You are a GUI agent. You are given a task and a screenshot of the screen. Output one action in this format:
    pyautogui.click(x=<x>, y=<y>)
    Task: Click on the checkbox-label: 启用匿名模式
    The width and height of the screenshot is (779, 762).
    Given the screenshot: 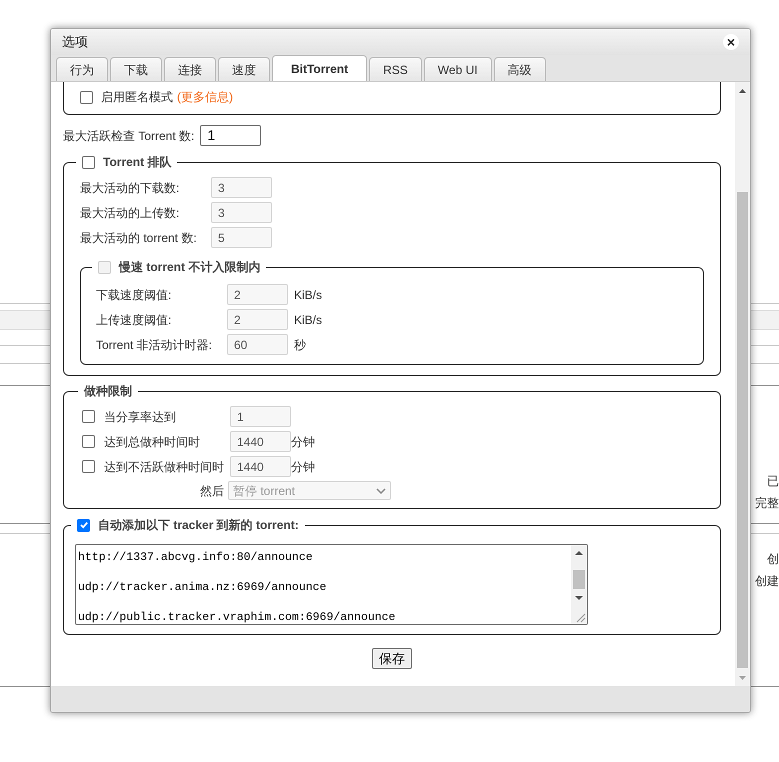 What is the action you would take?
    pyautogui.click(x=137, y=97)
    